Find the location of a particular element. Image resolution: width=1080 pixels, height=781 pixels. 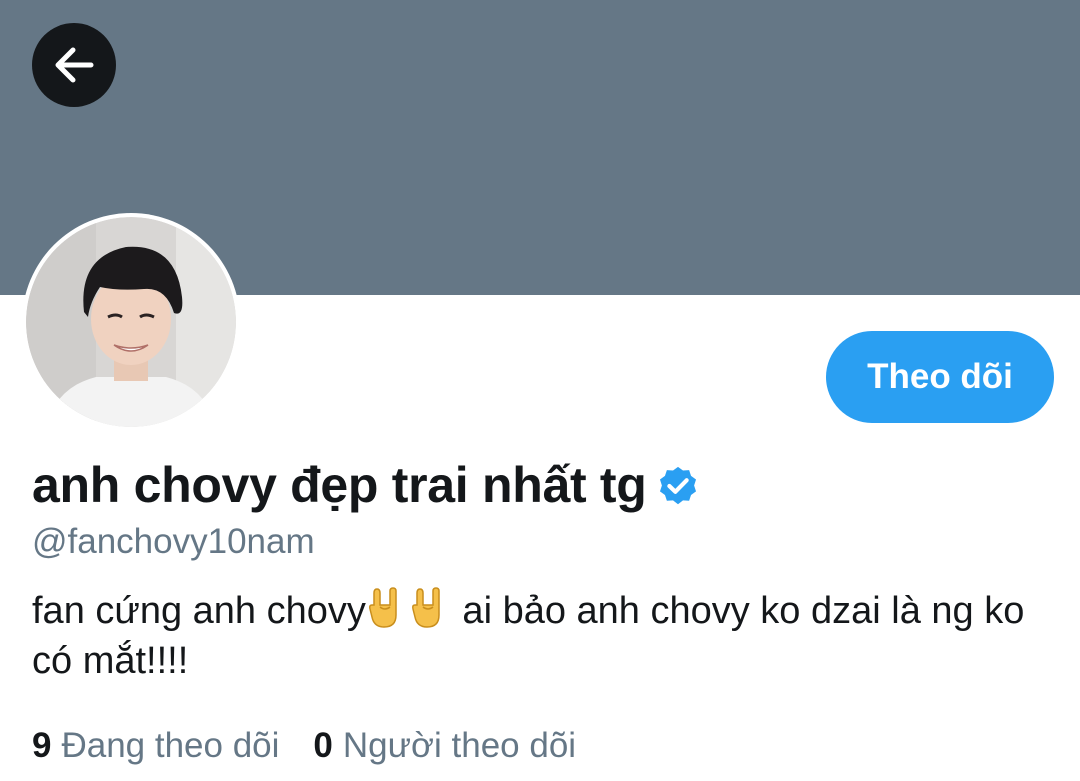

bio-text-1: fan cứng anh chovy is located at coordinates (199, 611).